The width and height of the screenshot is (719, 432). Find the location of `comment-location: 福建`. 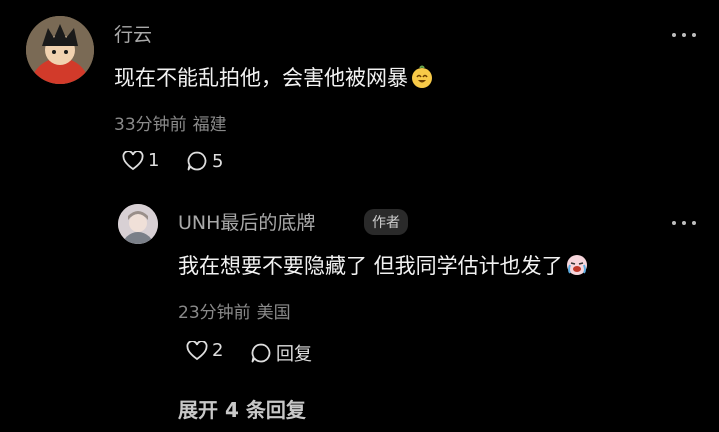

comment-location: 福建 is located at coordinates (209, 125).